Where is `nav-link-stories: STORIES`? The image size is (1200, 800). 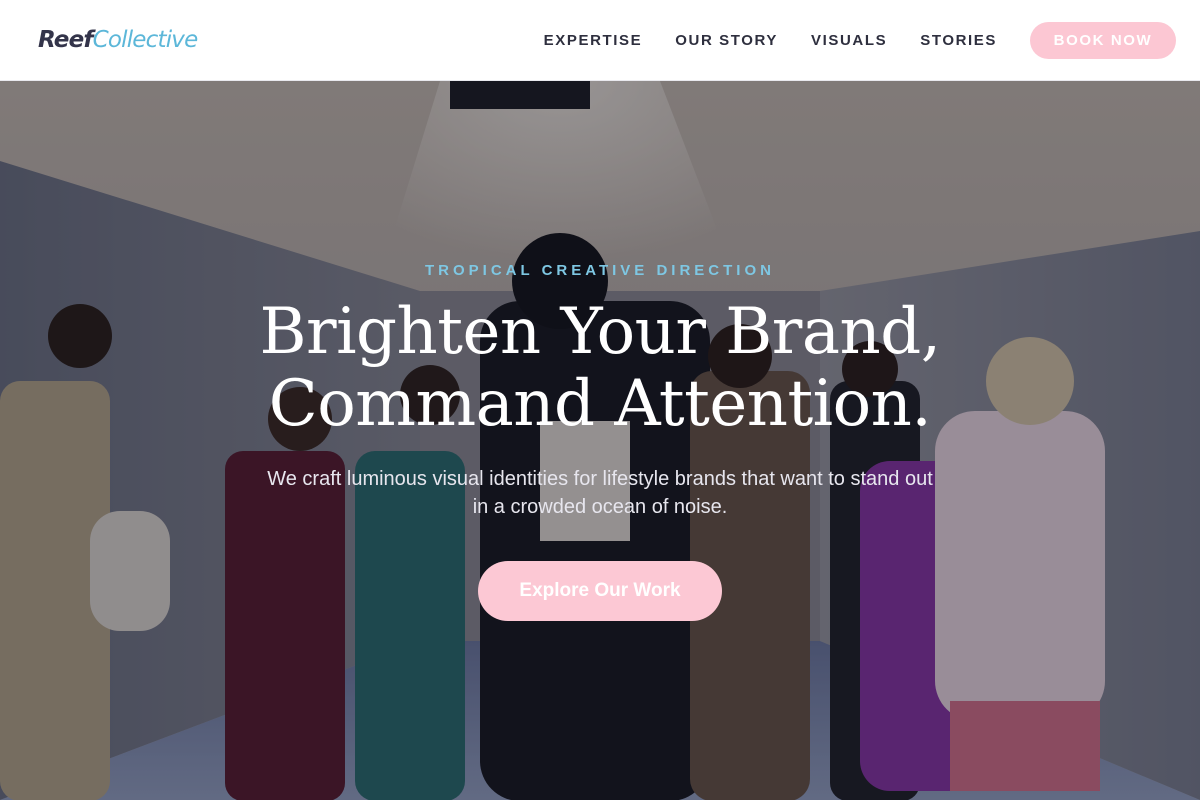
nav-link-stories: STORIES is located at coordinates (958, 40).